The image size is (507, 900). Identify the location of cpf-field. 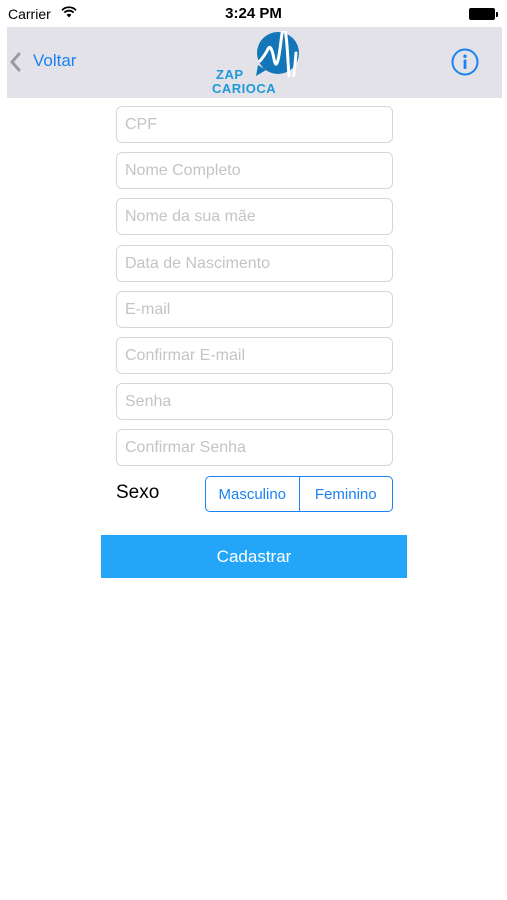
(254, 124).